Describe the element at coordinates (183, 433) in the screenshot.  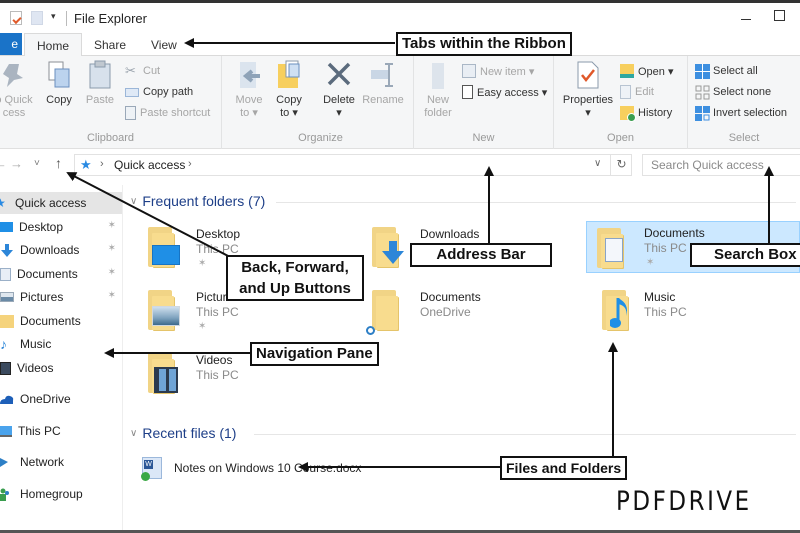
I see `recent-files-header: ∨ Recent files (1)` at that location.